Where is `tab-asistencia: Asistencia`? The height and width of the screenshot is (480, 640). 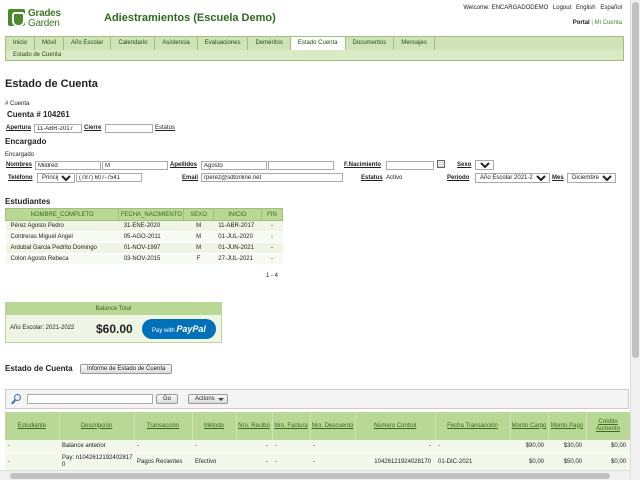
tab-asistencia: Asistencia is located at coordinates (176, 43).